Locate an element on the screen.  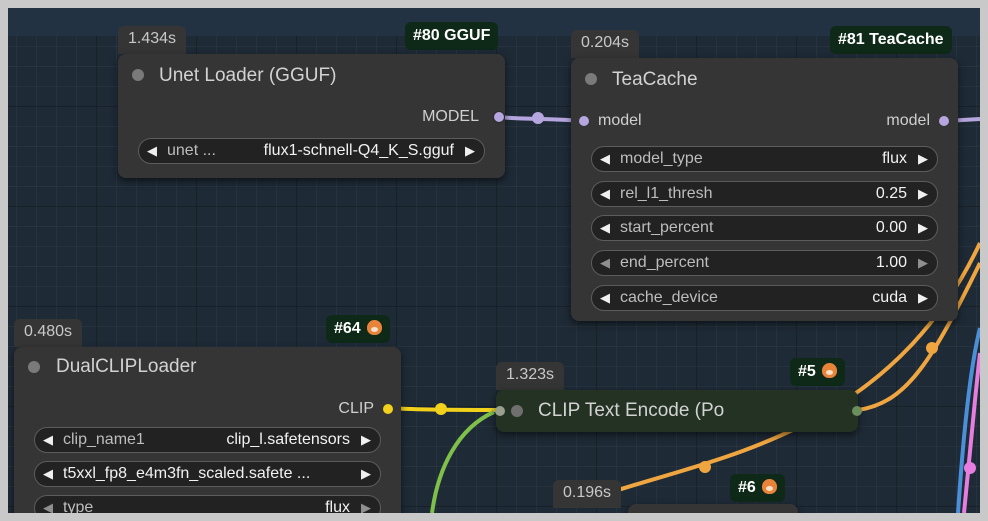
unet-output-label: MODEL is located at coordinates (450, 116).